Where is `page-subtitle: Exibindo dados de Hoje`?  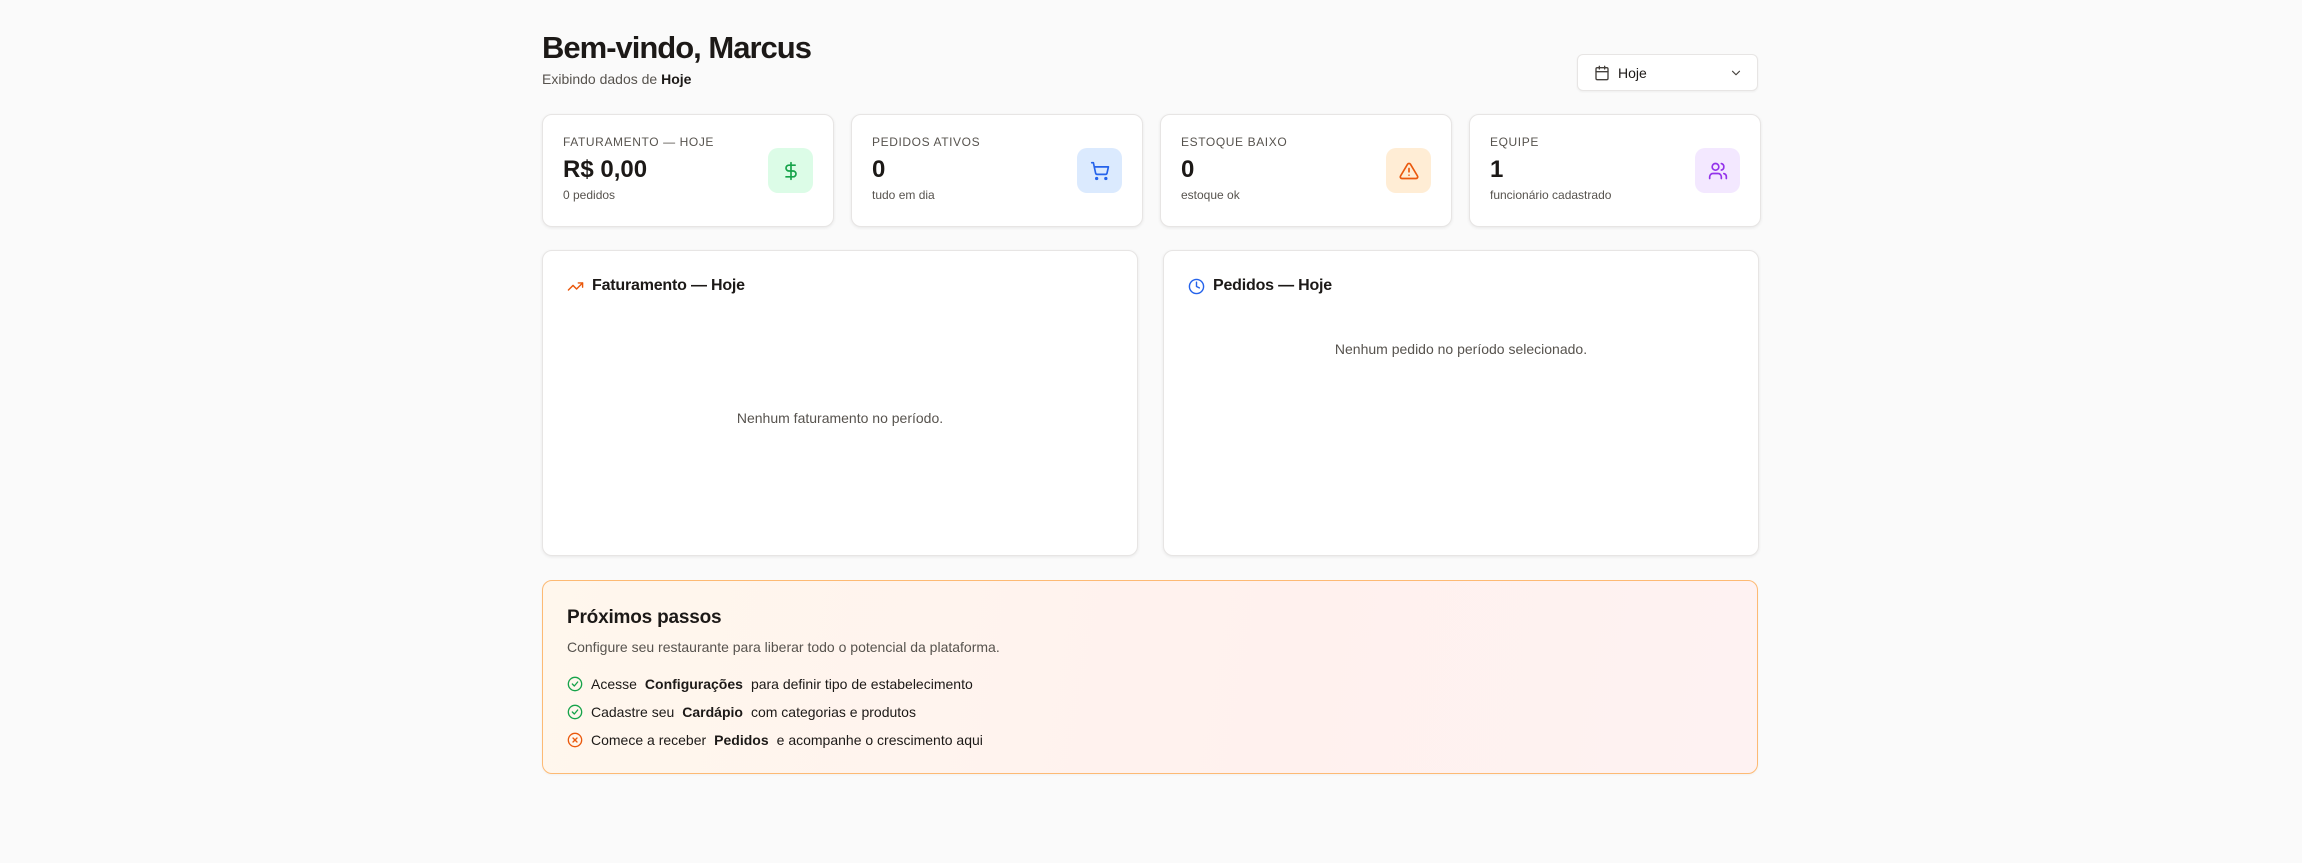
page-subtitle: Exibindo dados de Hoje is located at coordinates (616, 79).